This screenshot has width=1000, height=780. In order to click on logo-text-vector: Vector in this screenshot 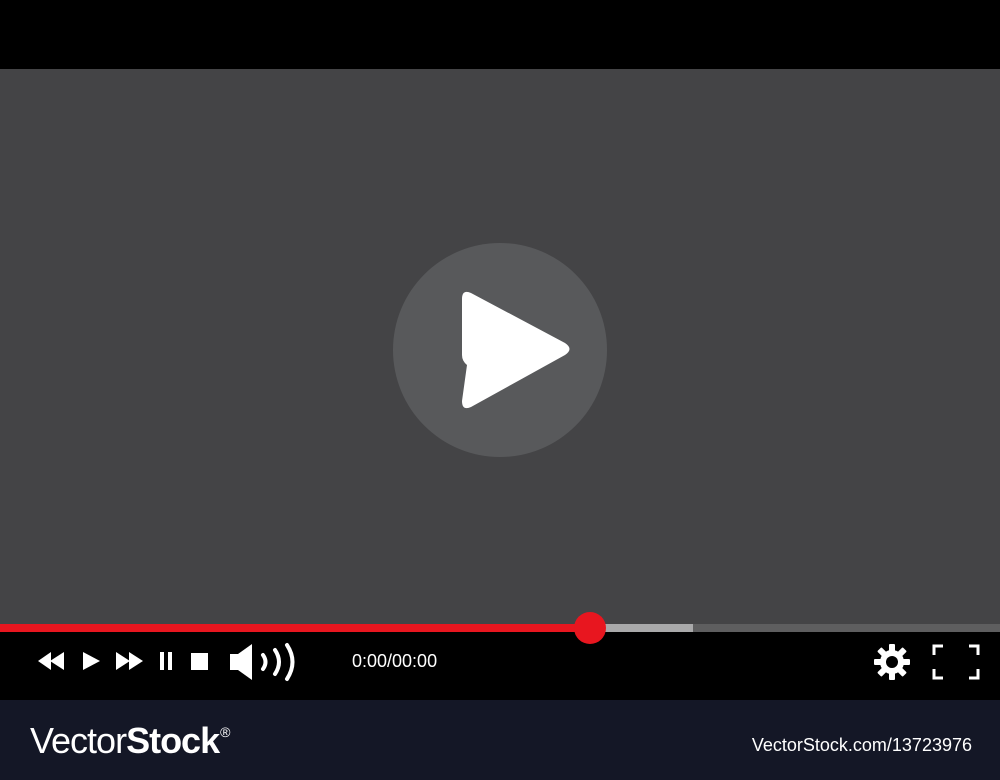, I will do `click(78, 740)`.